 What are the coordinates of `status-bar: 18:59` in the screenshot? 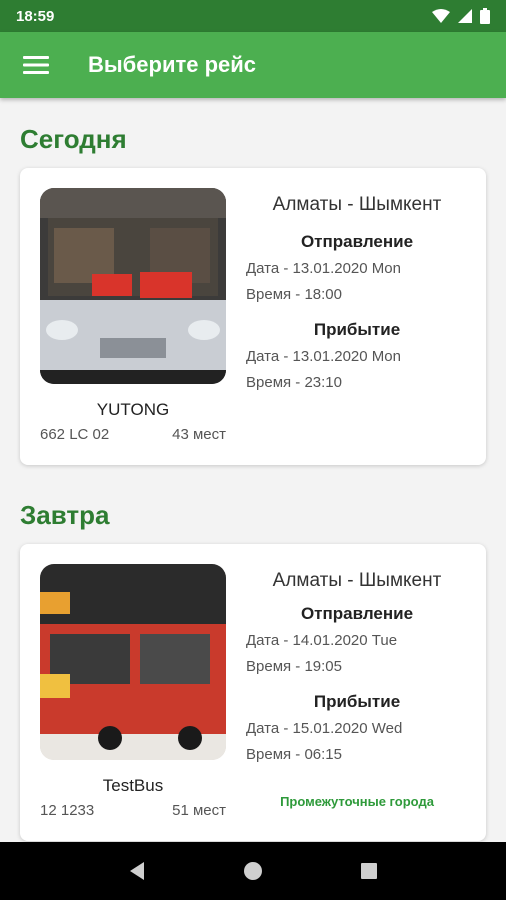 It's located at (253, 16).